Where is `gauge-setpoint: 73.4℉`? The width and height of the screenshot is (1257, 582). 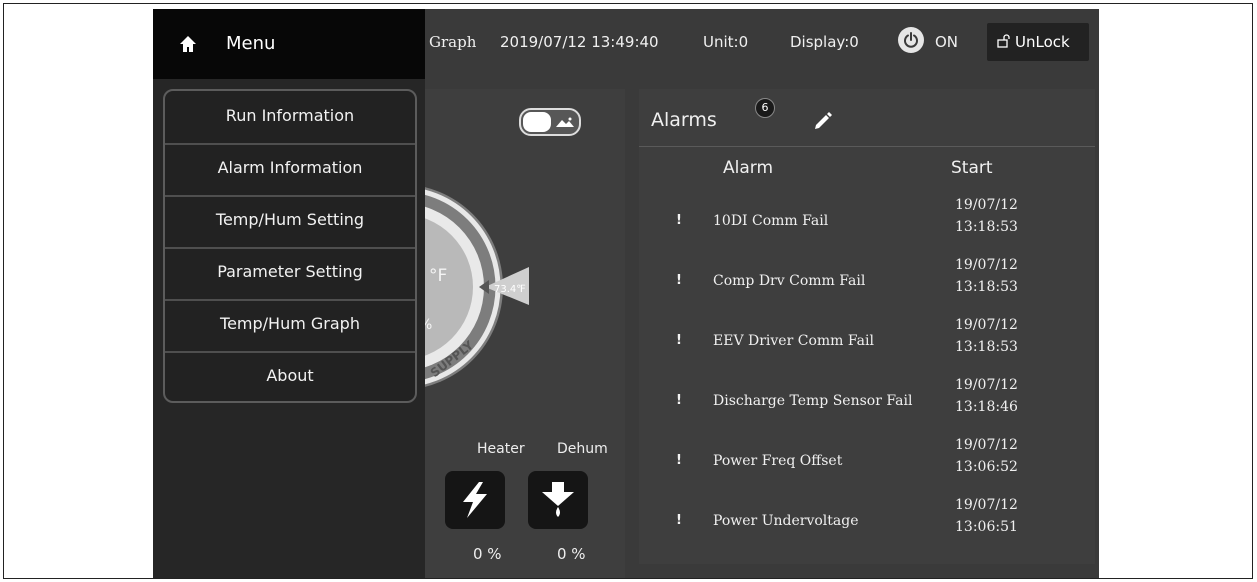 gauge-setpoint: 73.4℉ is located at coordinates (510, 289).